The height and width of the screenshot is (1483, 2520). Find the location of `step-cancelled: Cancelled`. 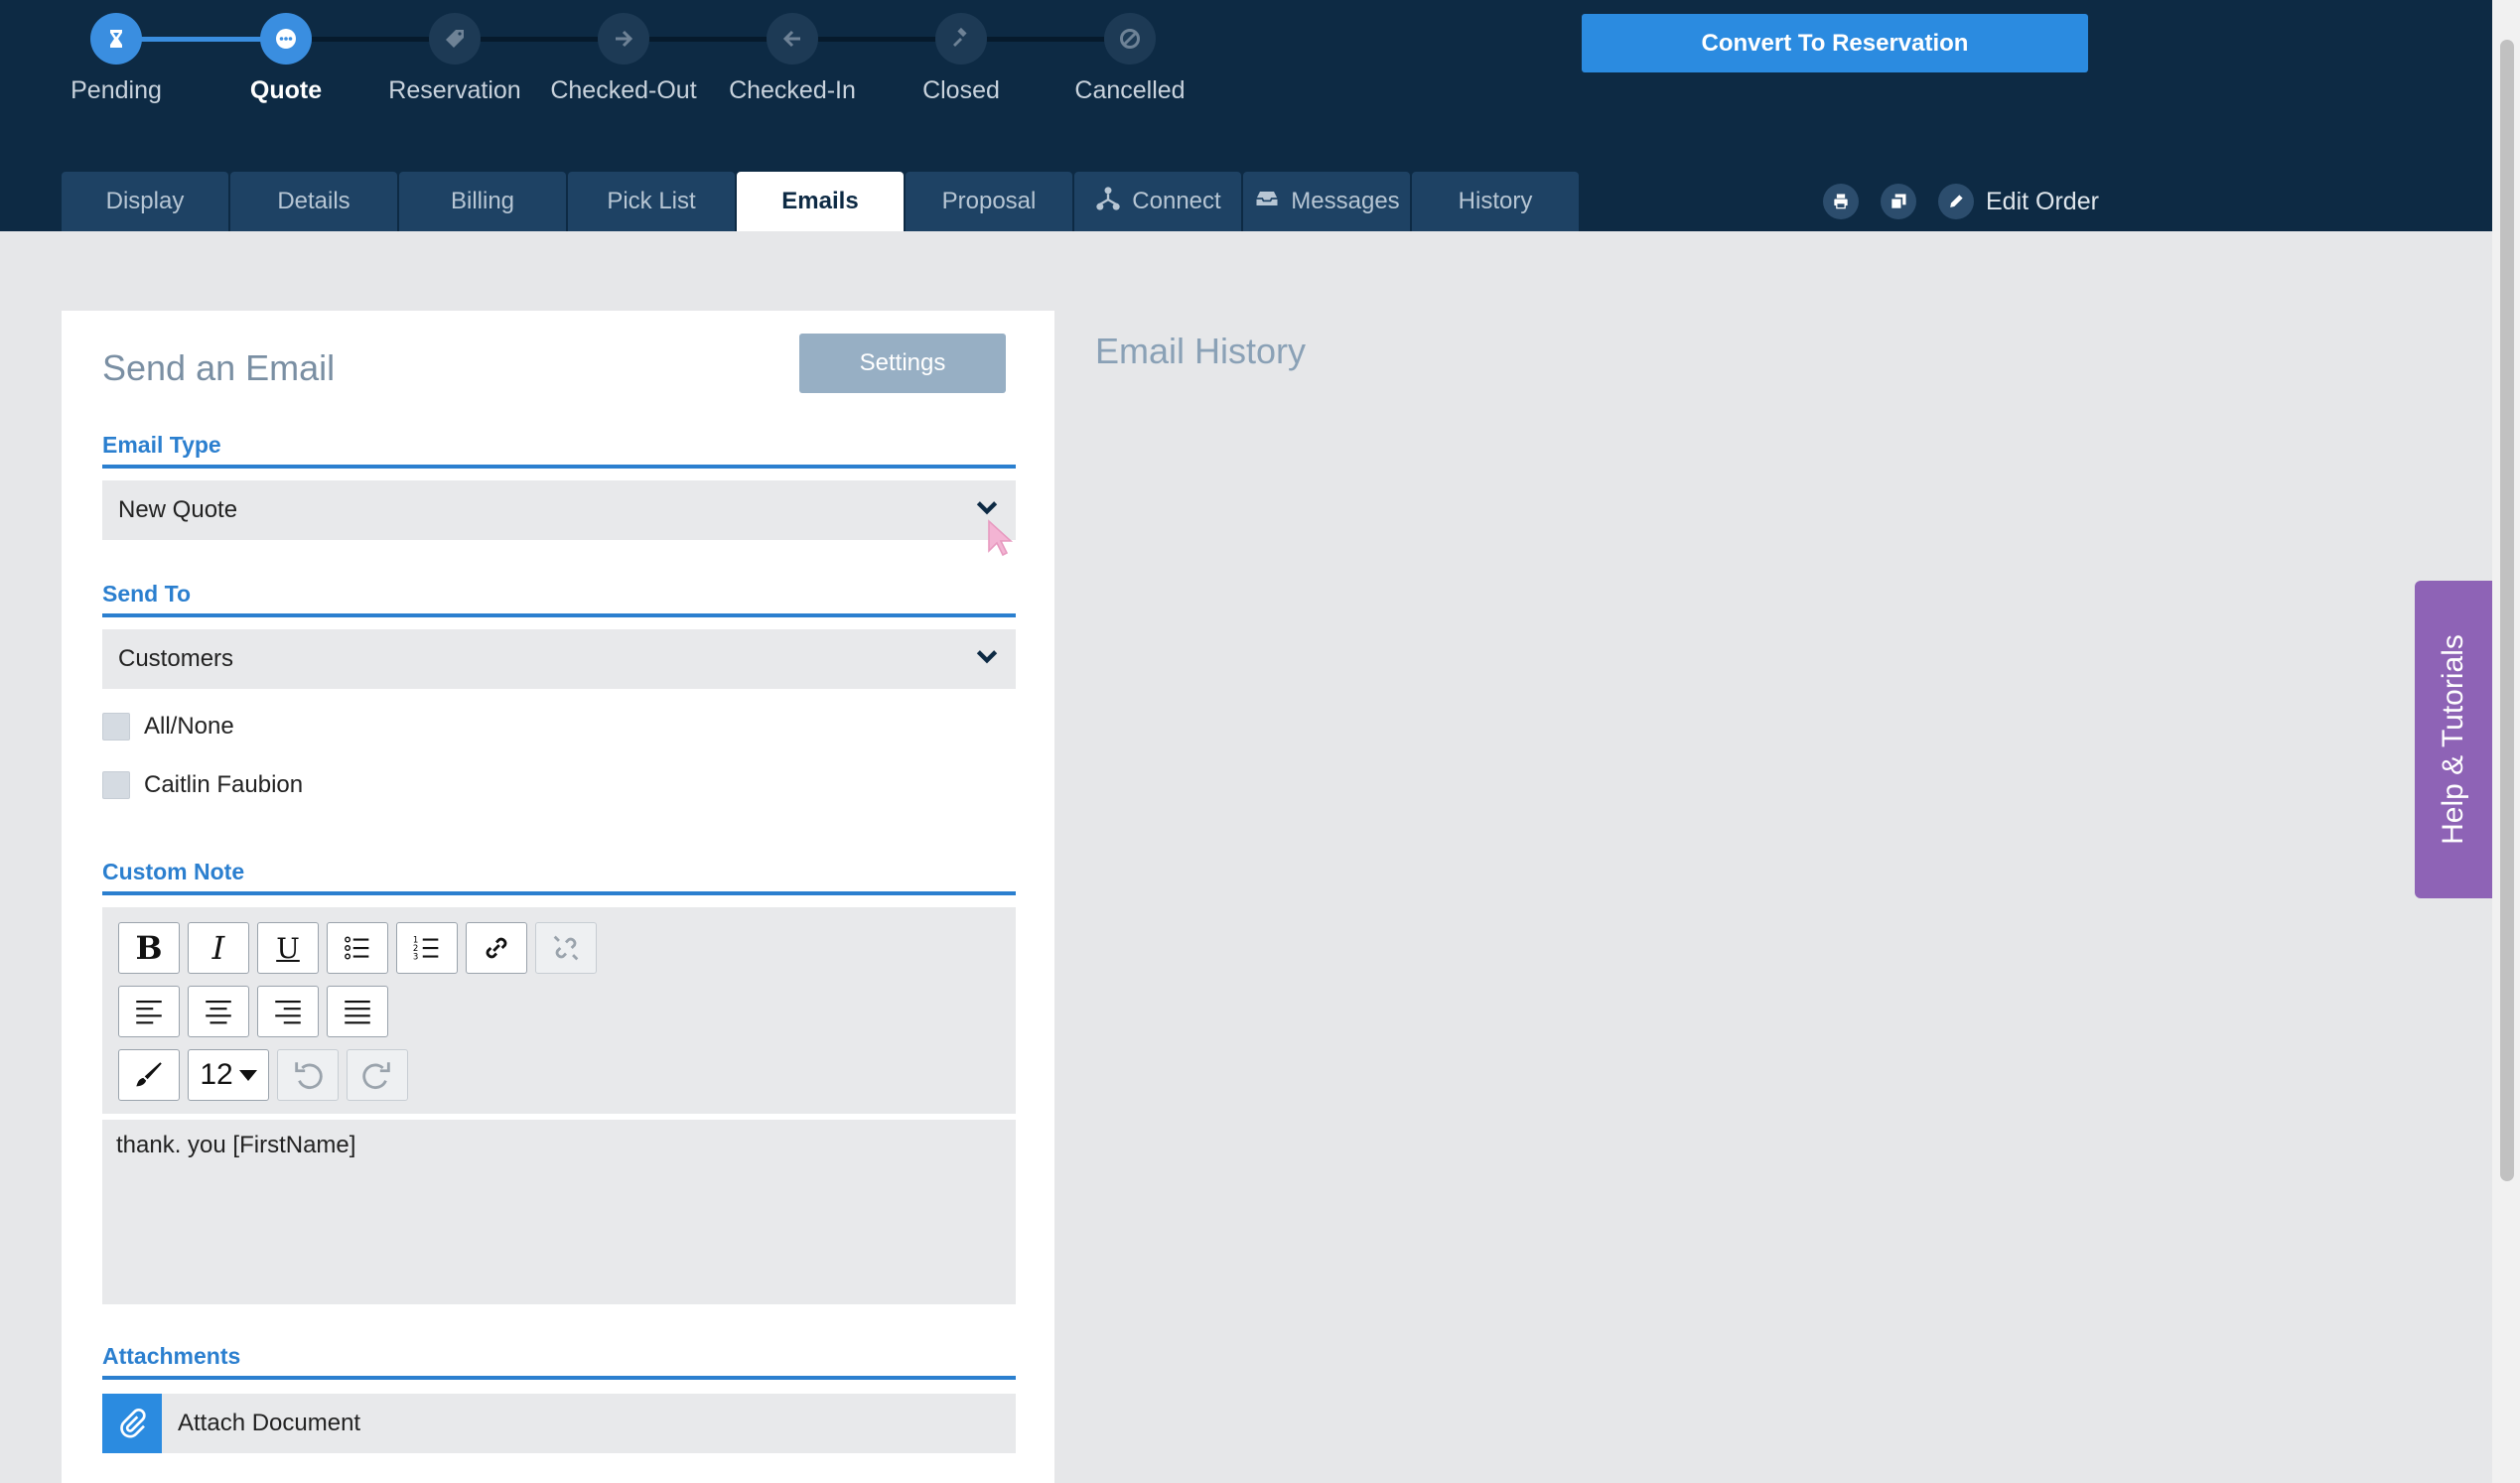

step-cancelled: Cancelled is located at coordinates (1130, 59).